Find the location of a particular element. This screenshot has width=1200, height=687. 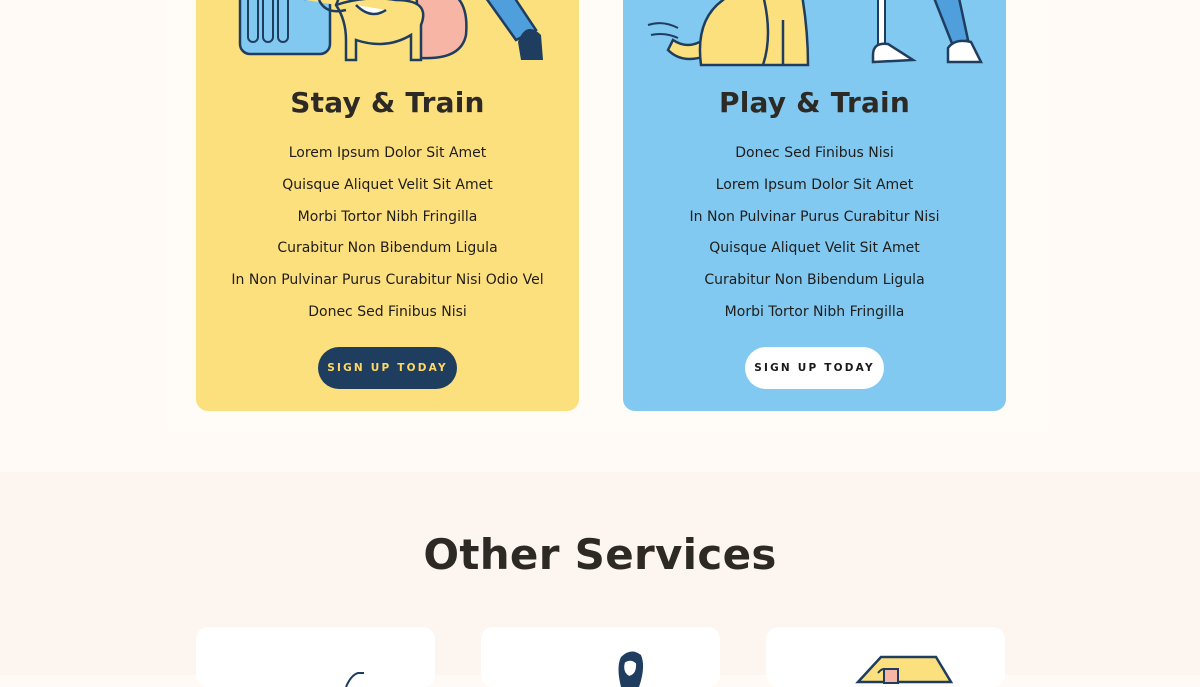

card-title: Play & Train is located at coordinates (814, 102).